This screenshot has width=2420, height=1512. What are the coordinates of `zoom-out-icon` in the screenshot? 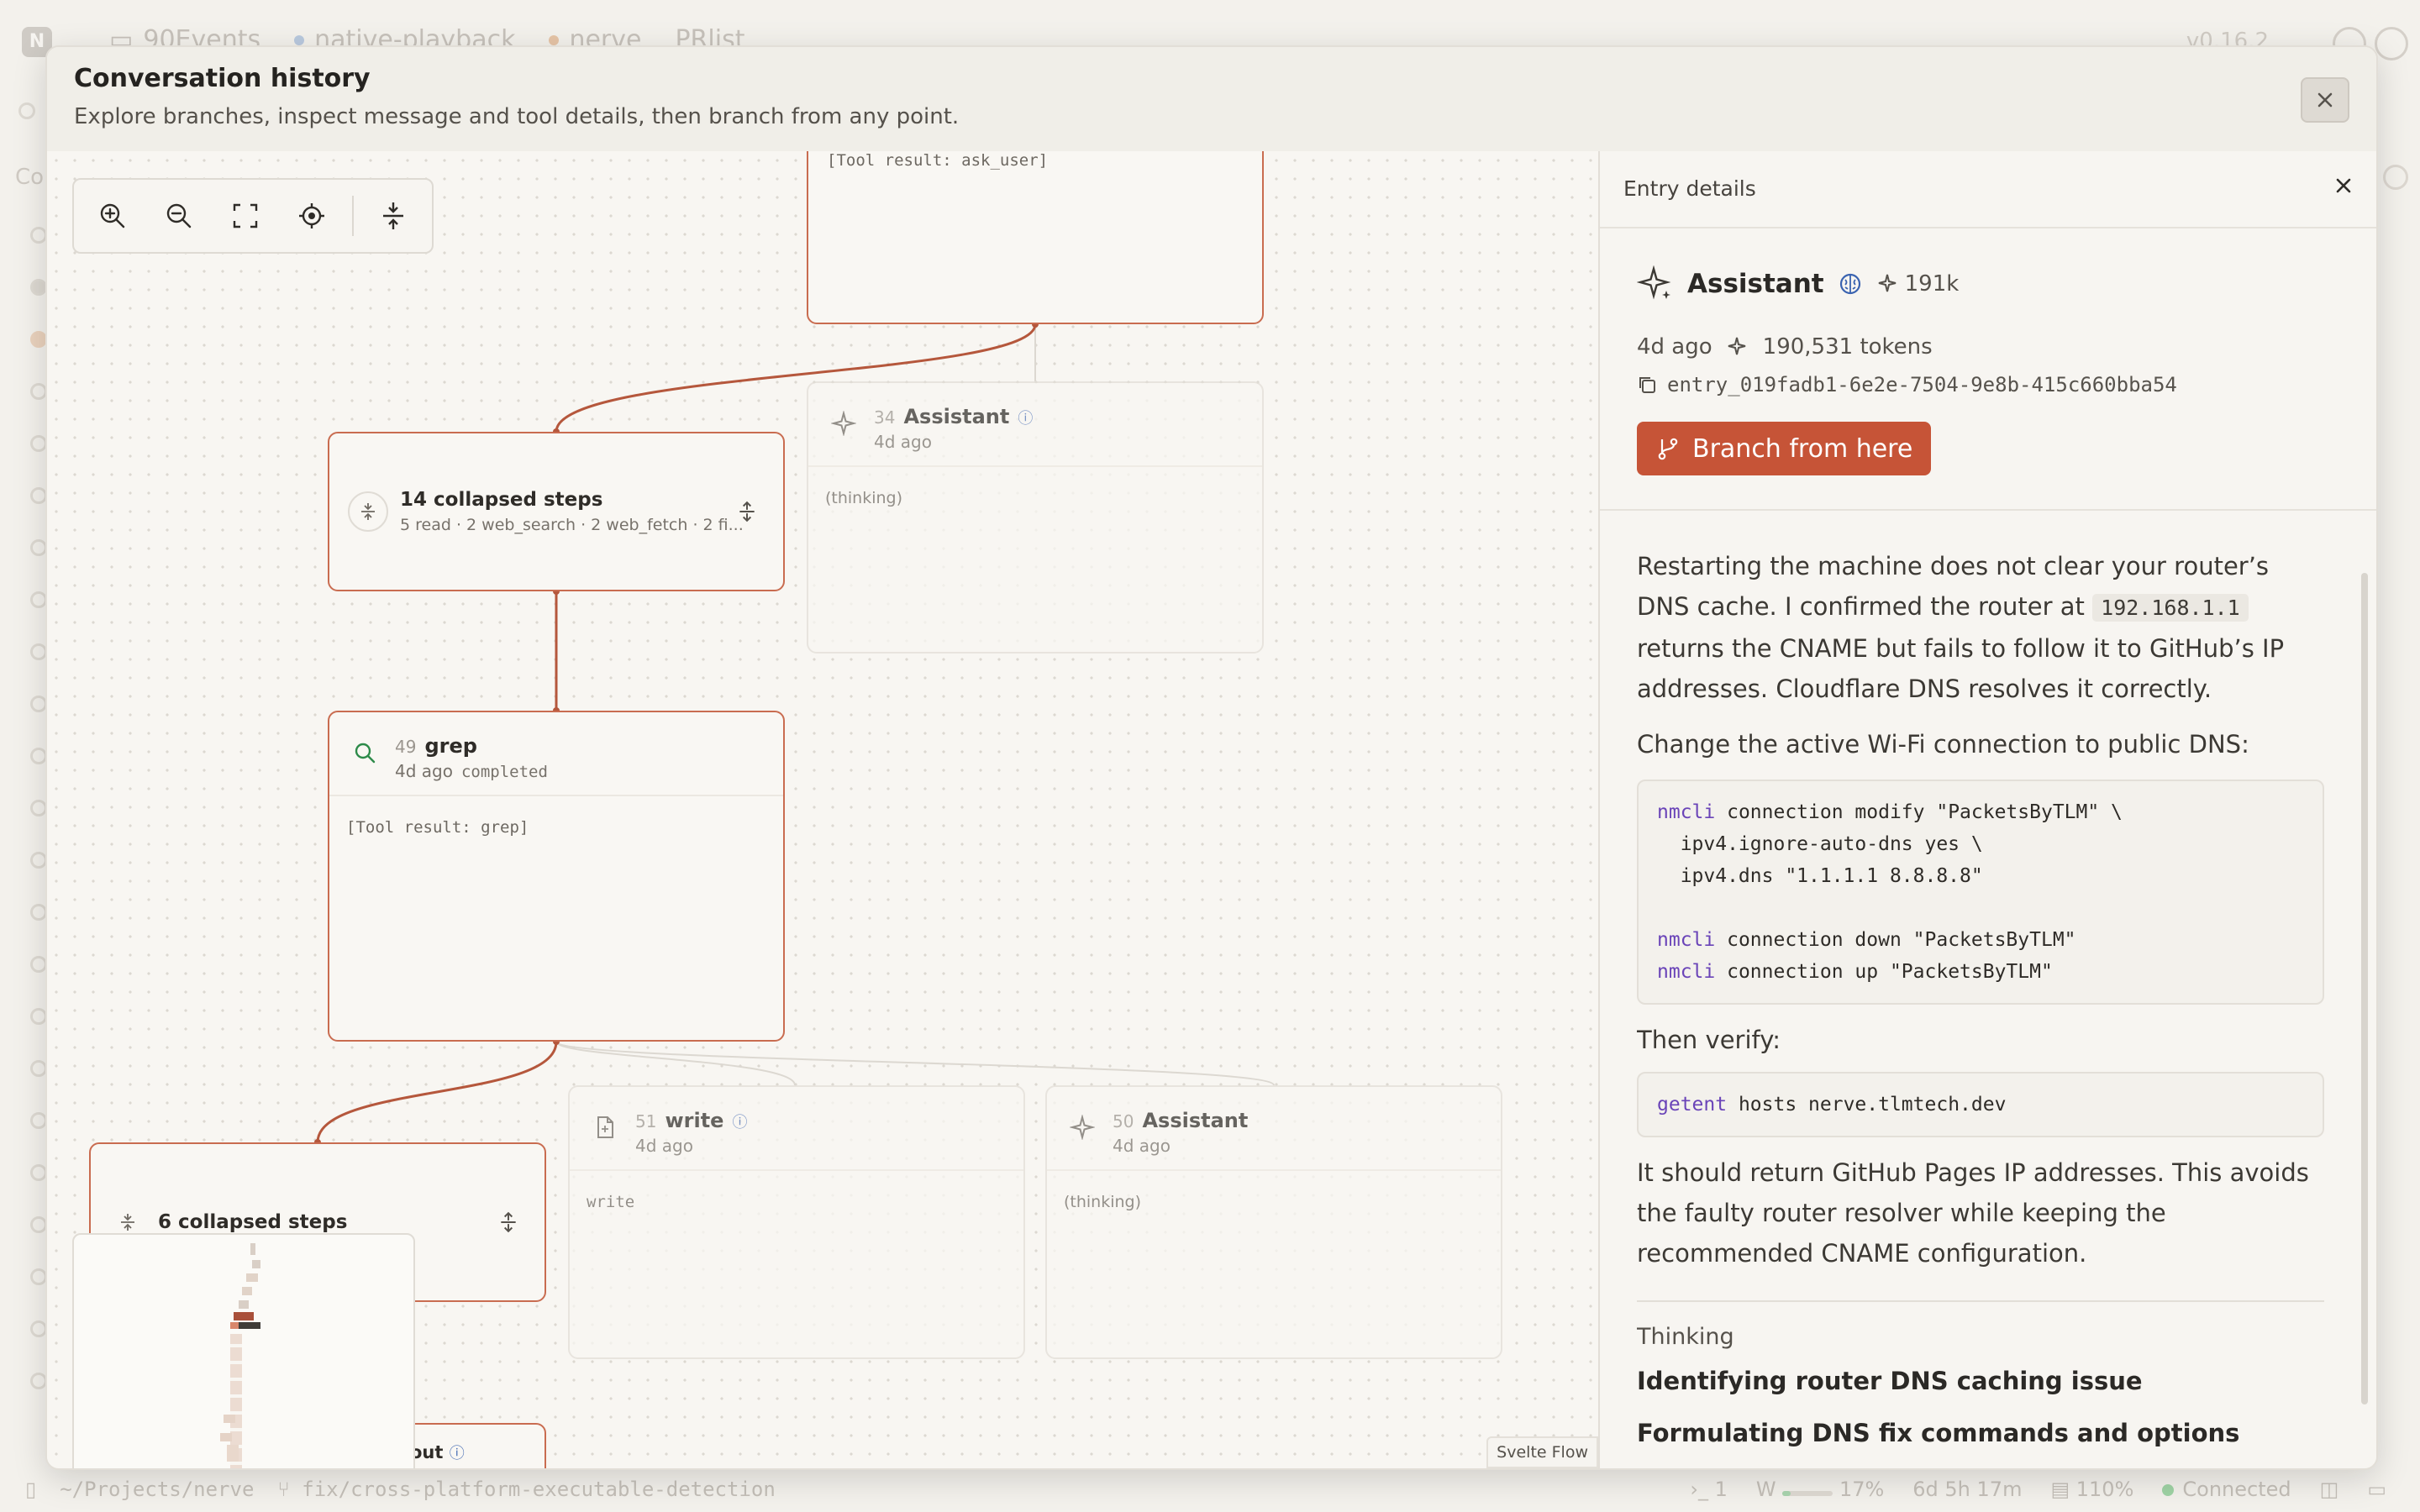 It's located at (180, 215).